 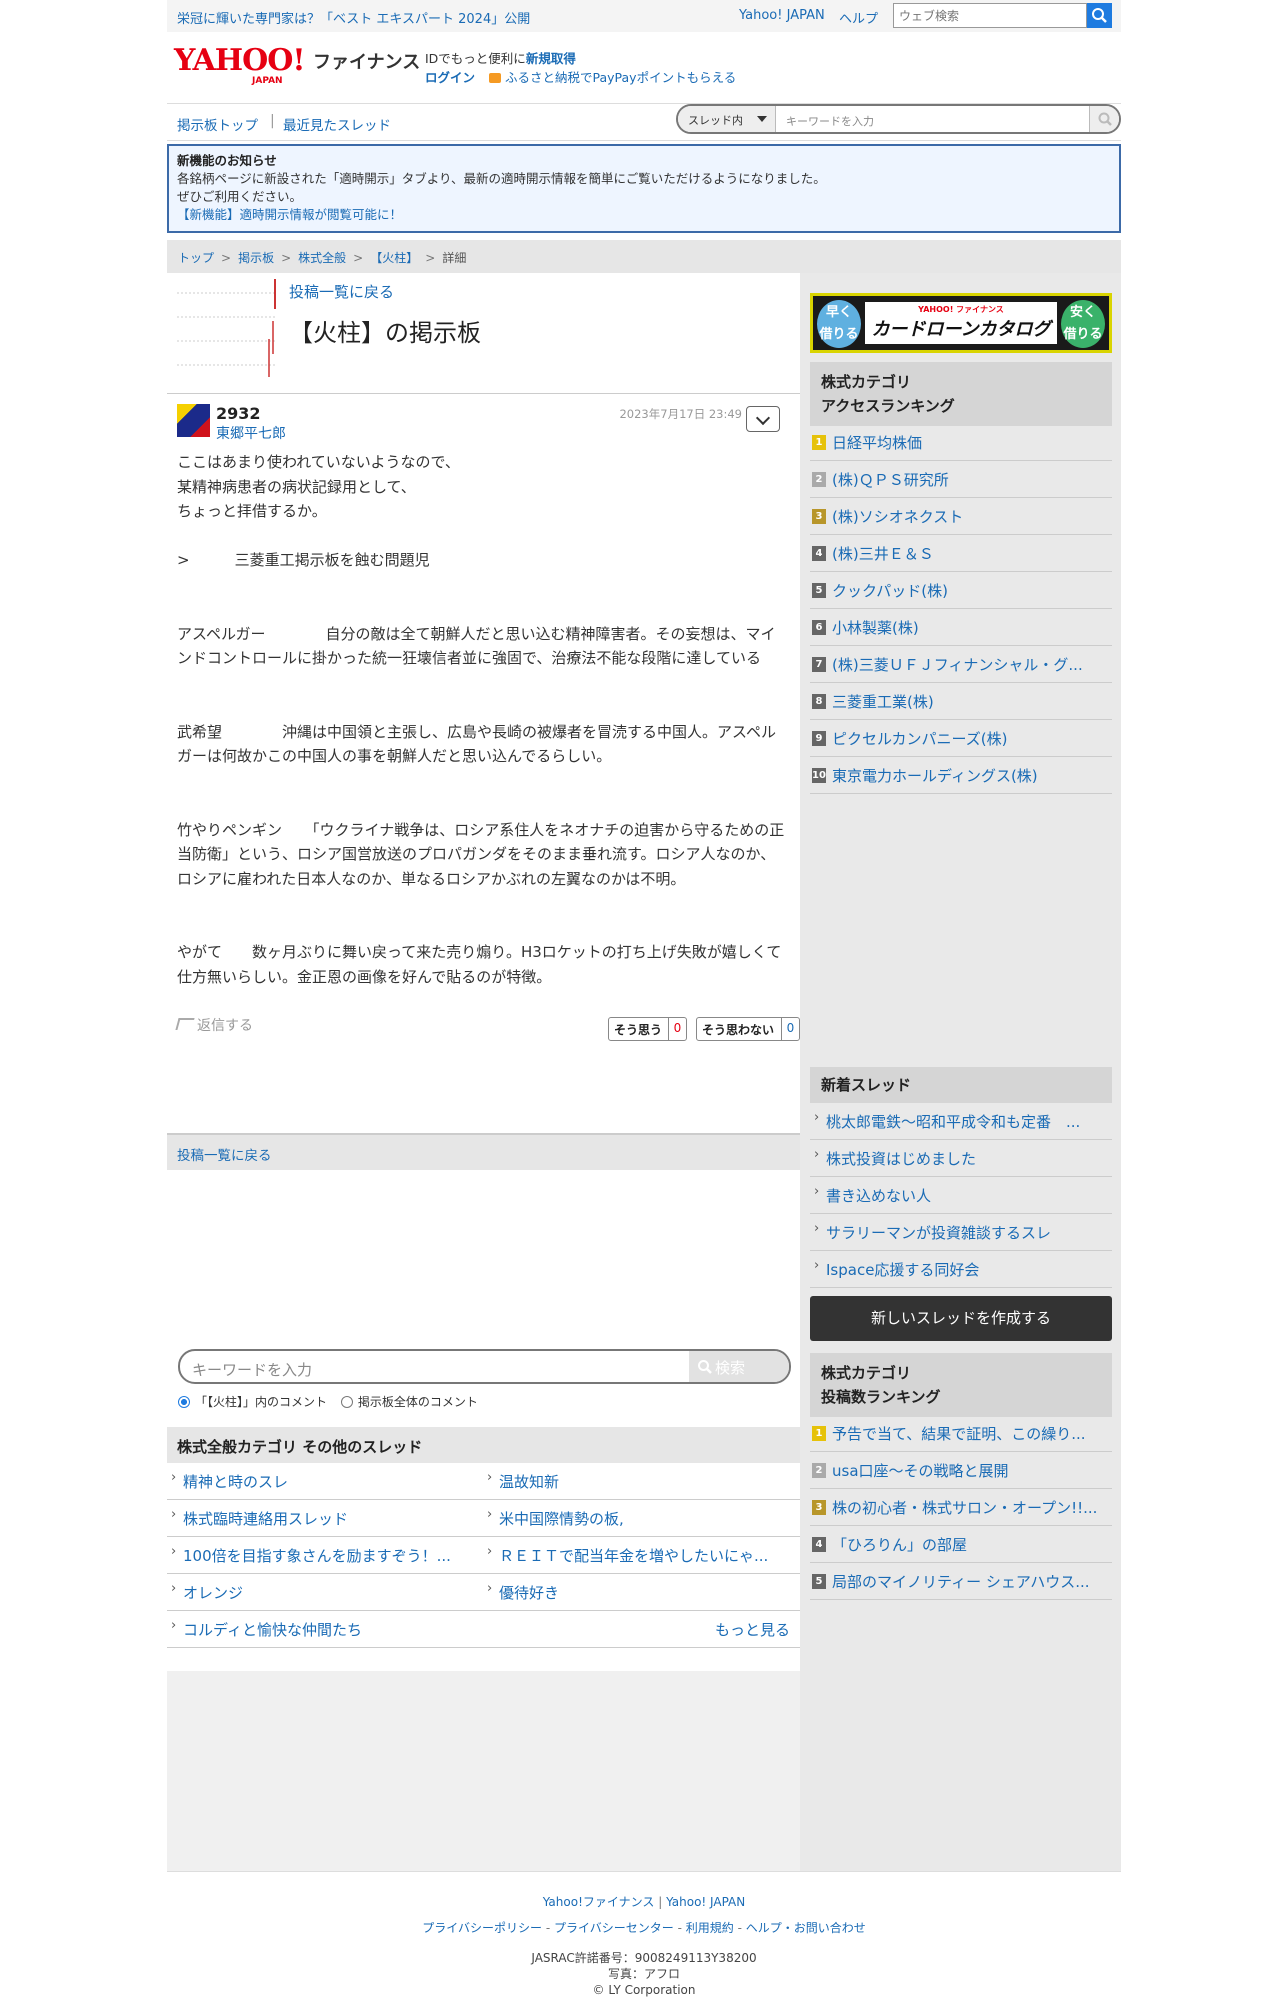 I want to click on breadcrumb: トップ > 掲示板 > 株式全般 > 【火柱】 > 詳細, so click(x=644, y=256).